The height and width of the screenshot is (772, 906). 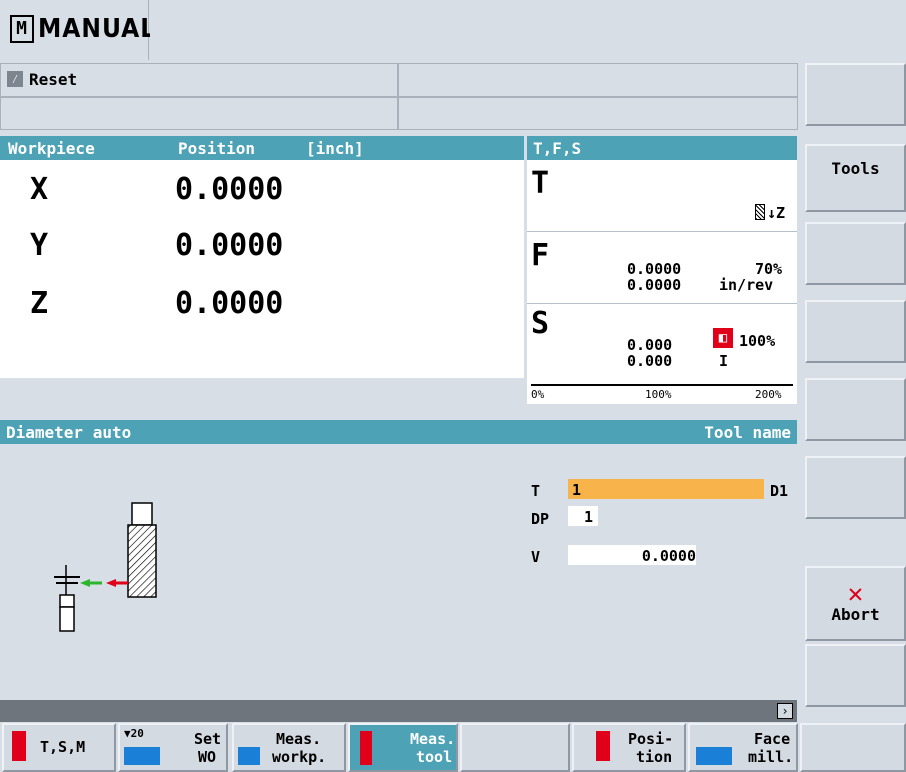 I want to click on tfs-s-cell: S 0.000 0.000 ◧ 100% I, so click(x=662, y=343).